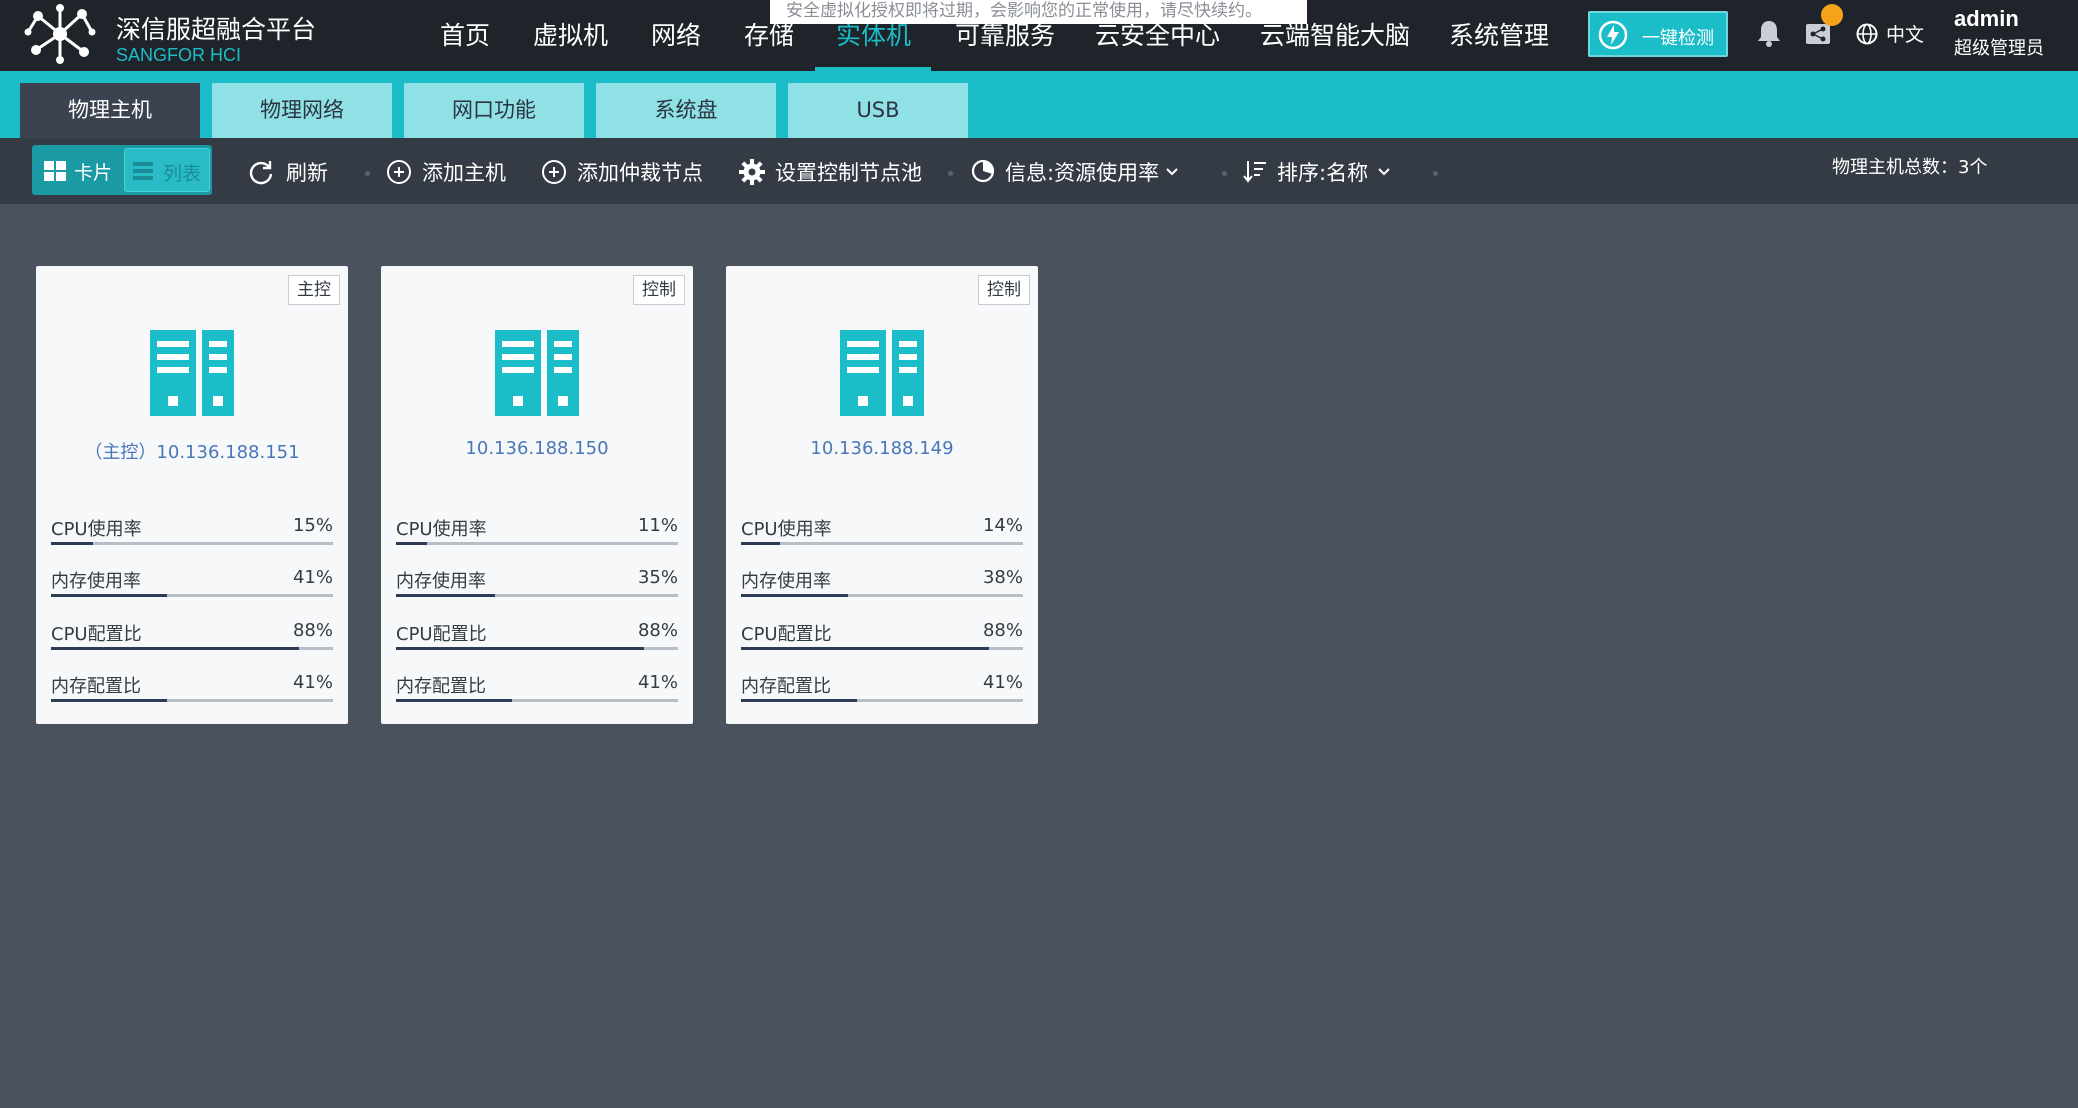 This screenshot has width=2078, height=1108. What do you see at coordinates (399, 172) in the screenshot?
I see `add-circle-icon` at bounding box center [399, 172].